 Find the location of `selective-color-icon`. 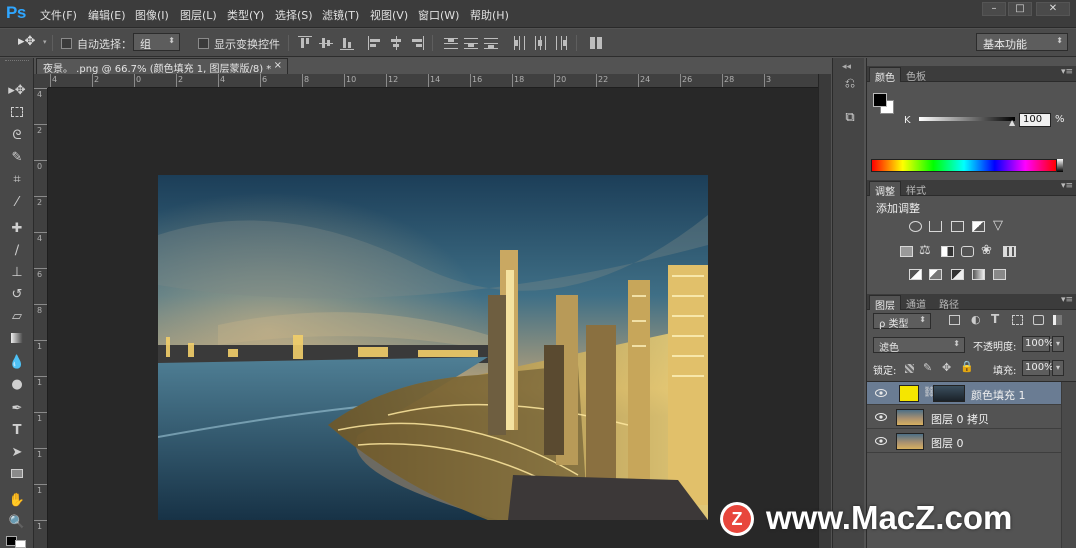

selective-color-icon is located at coordinates (999, 274).